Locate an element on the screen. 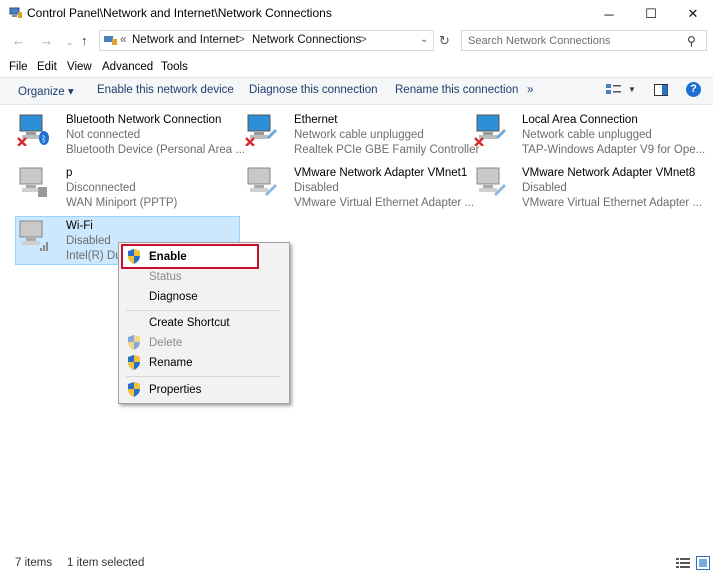  network-folder-icon is located at coordinates (110, 40).